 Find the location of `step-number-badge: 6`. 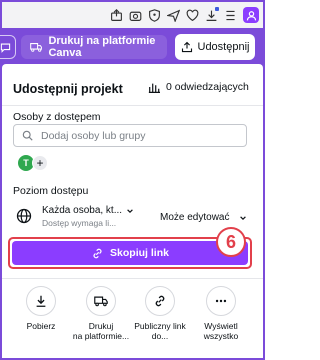

step-number-badge: 6 is located at coordinates (231, 242).